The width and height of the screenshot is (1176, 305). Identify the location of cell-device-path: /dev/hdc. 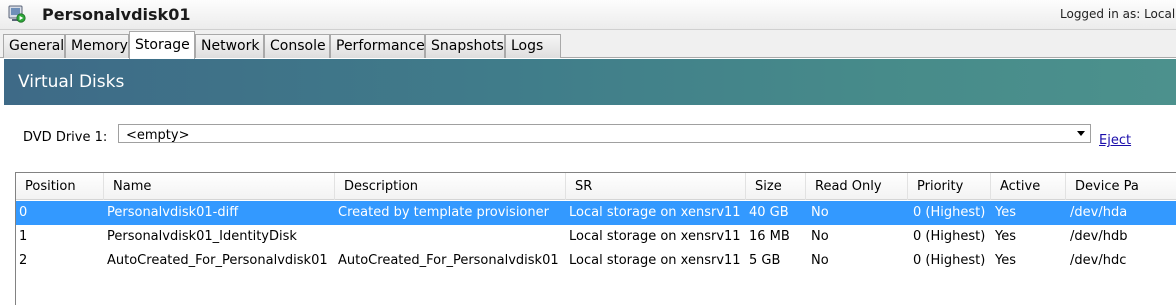
(1098, 260).